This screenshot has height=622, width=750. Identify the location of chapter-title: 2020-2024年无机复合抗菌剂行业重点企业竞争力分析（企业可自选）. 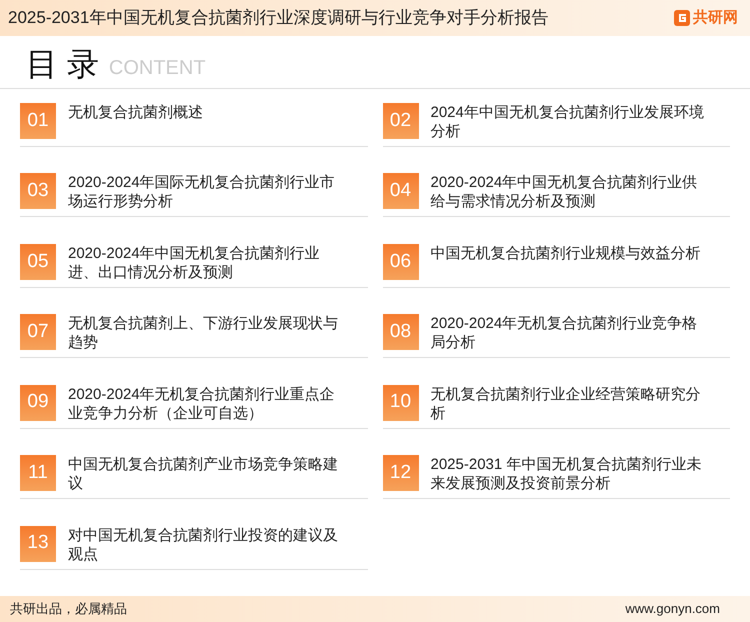
(205, 403).